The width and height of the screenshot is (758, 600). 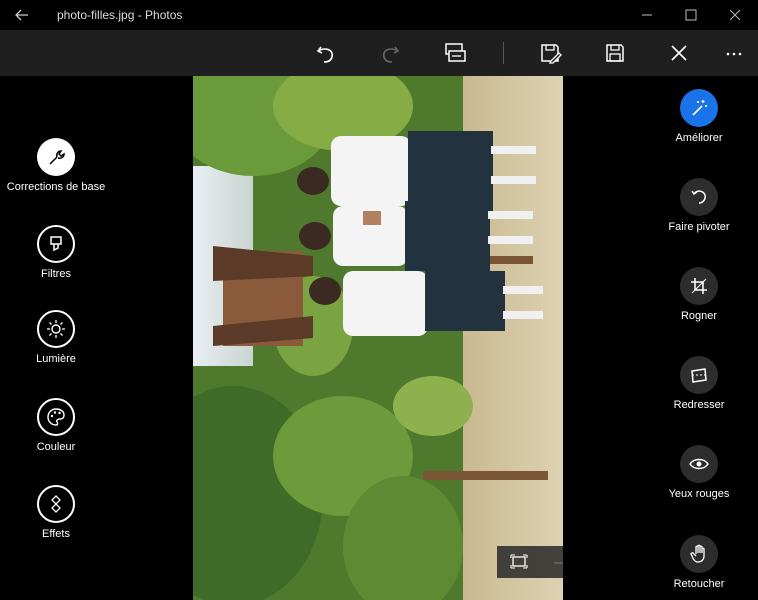 I want to click on tool-color: Couleur, so click(x=58, y=426).